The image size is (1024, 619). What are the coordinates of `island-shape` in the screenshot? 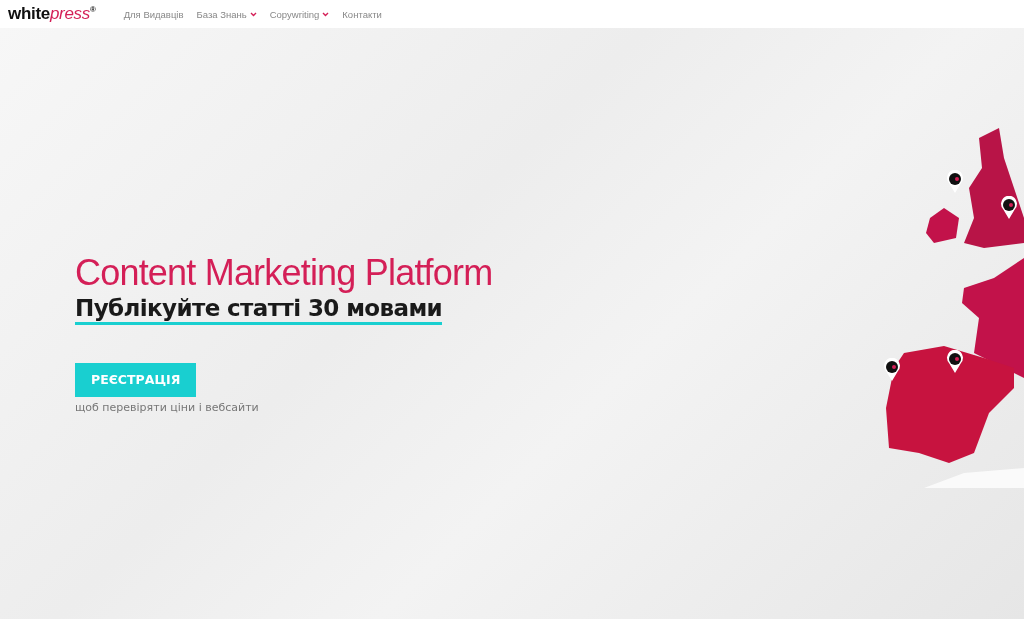 It's located at (942, 225).